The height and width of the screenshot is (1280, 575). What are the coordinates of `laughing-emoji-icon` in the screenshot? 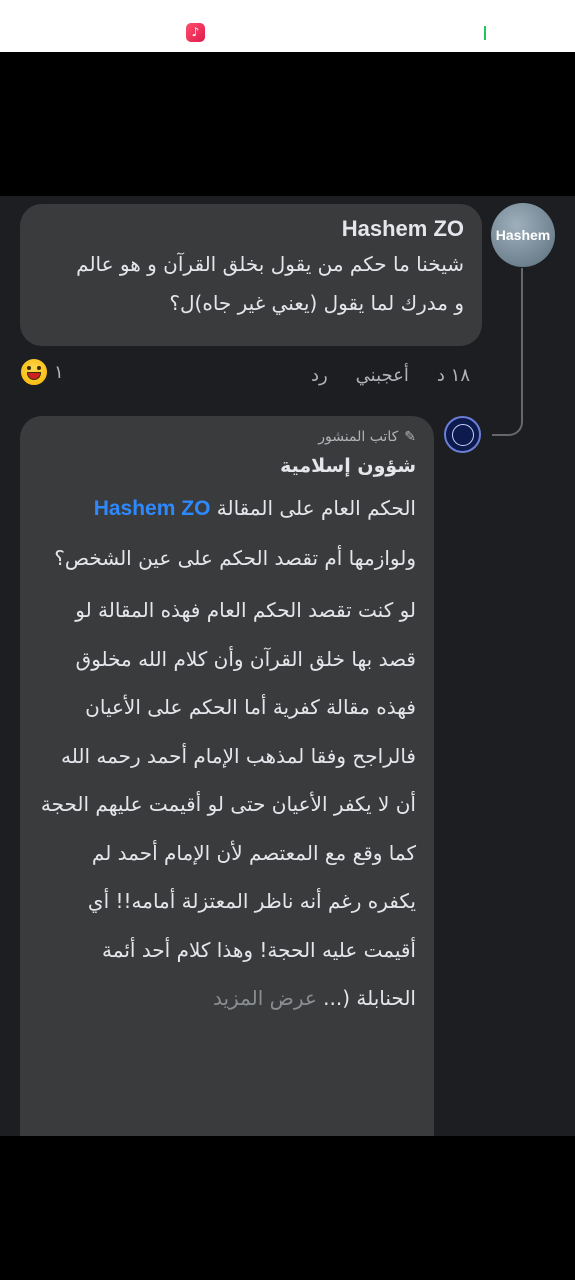 It's located at (34, 372).